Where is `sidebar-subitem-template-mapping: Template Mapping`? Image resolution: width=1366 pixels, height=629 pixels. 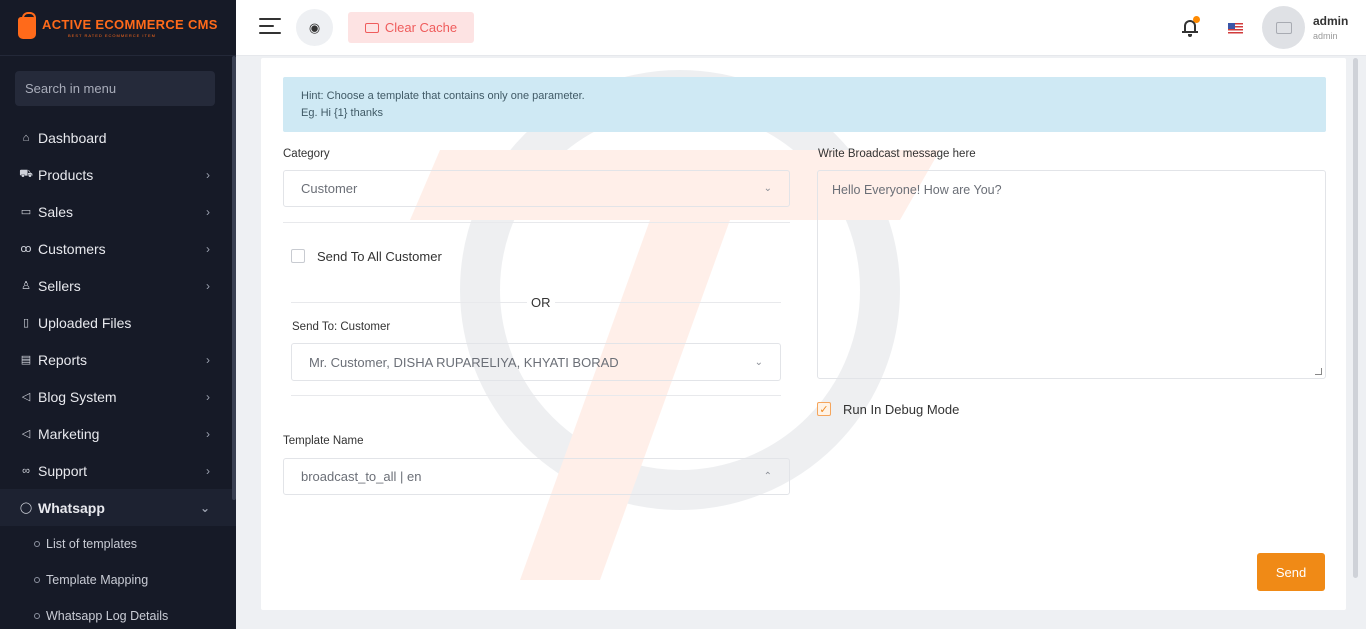 sidebar-subitem-template-mapping: Template Mapping is located at coordinates (118, 580).